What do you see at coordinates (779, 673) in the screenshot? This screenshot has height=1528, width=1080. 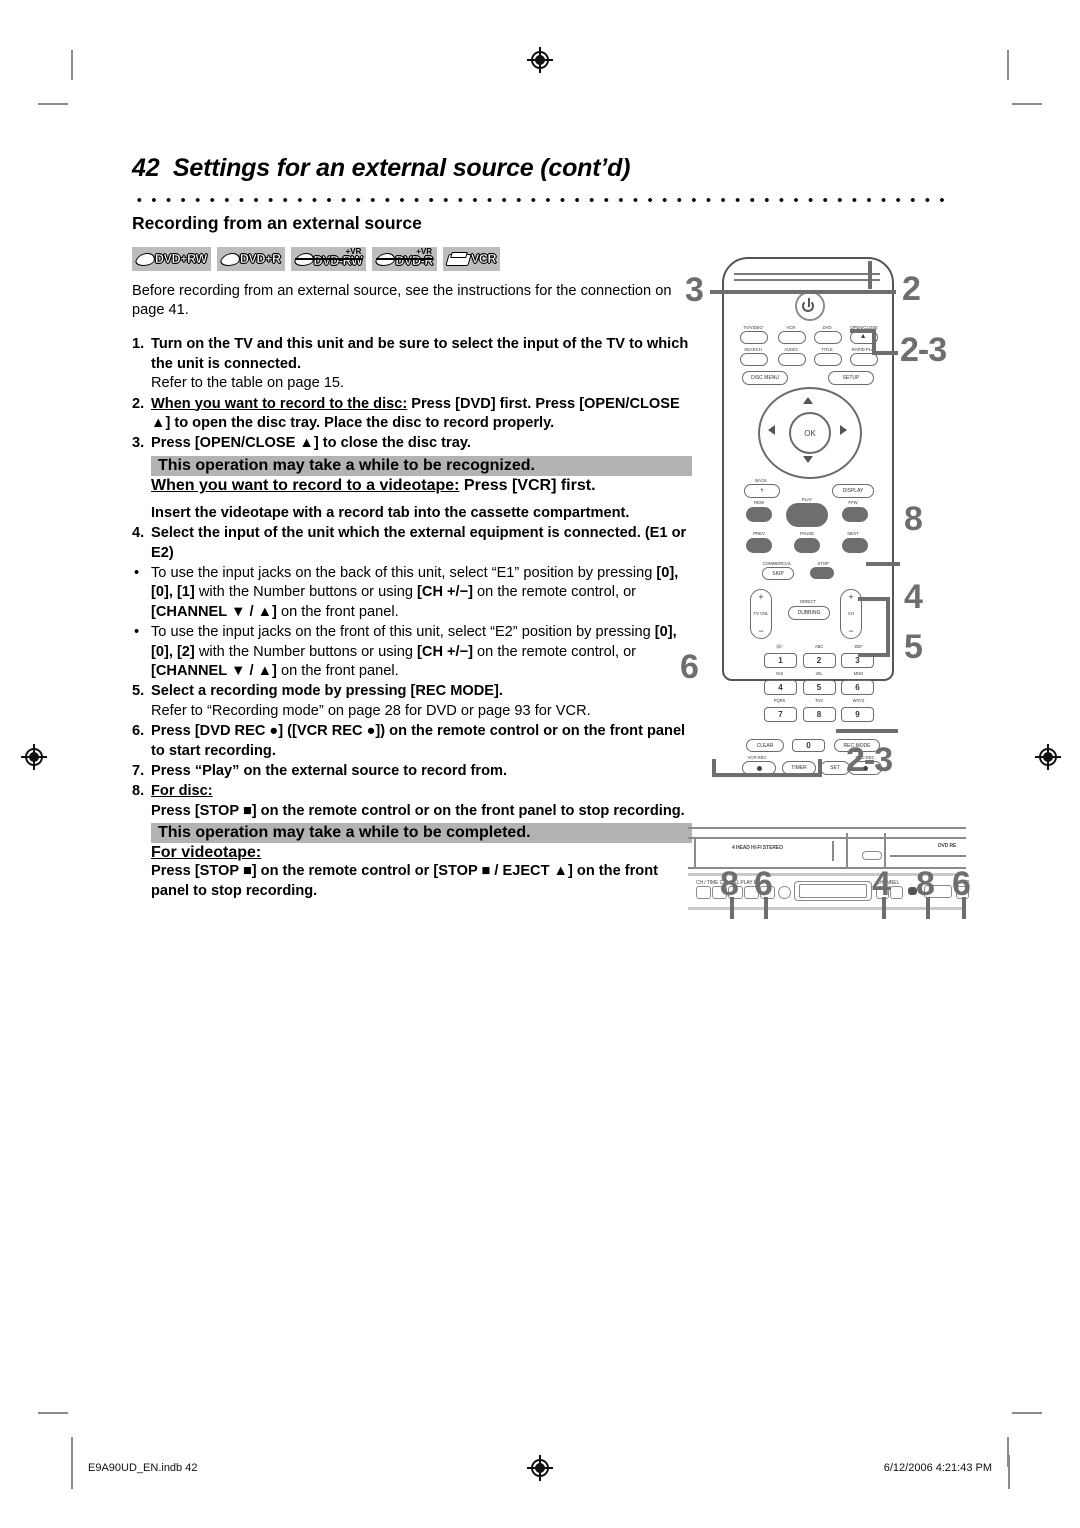 I see `numpad-letters: GHI` at bounding box center [779, 673].